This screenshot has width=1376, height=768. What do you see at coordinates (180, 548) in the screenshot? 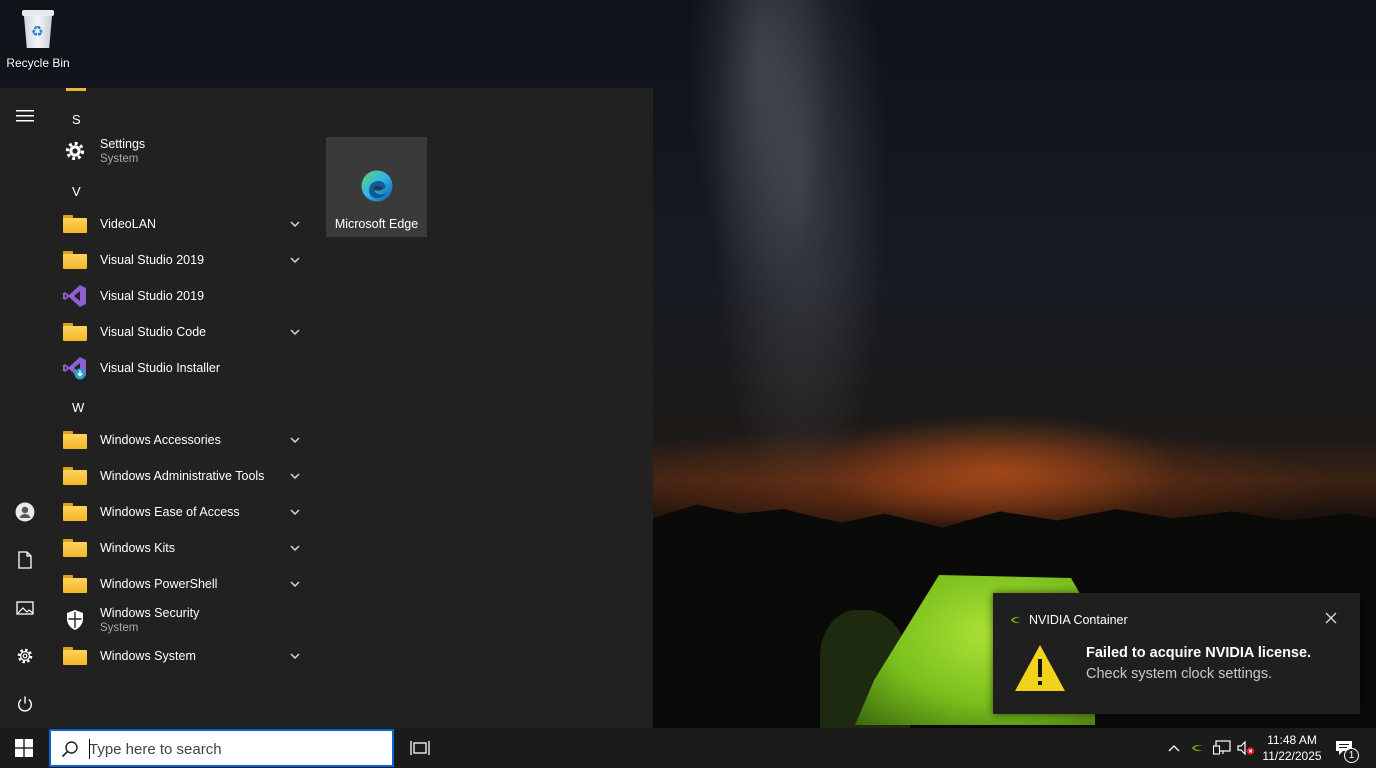
I see `app-folder-windows-kits: Windows Kits` at bounding box center [180, 548].